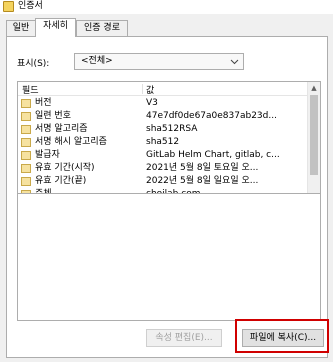  Describe the element at coordinates (65, 168) in the screenshot. I see `field-name: 유효 기간(시작)` at that location.